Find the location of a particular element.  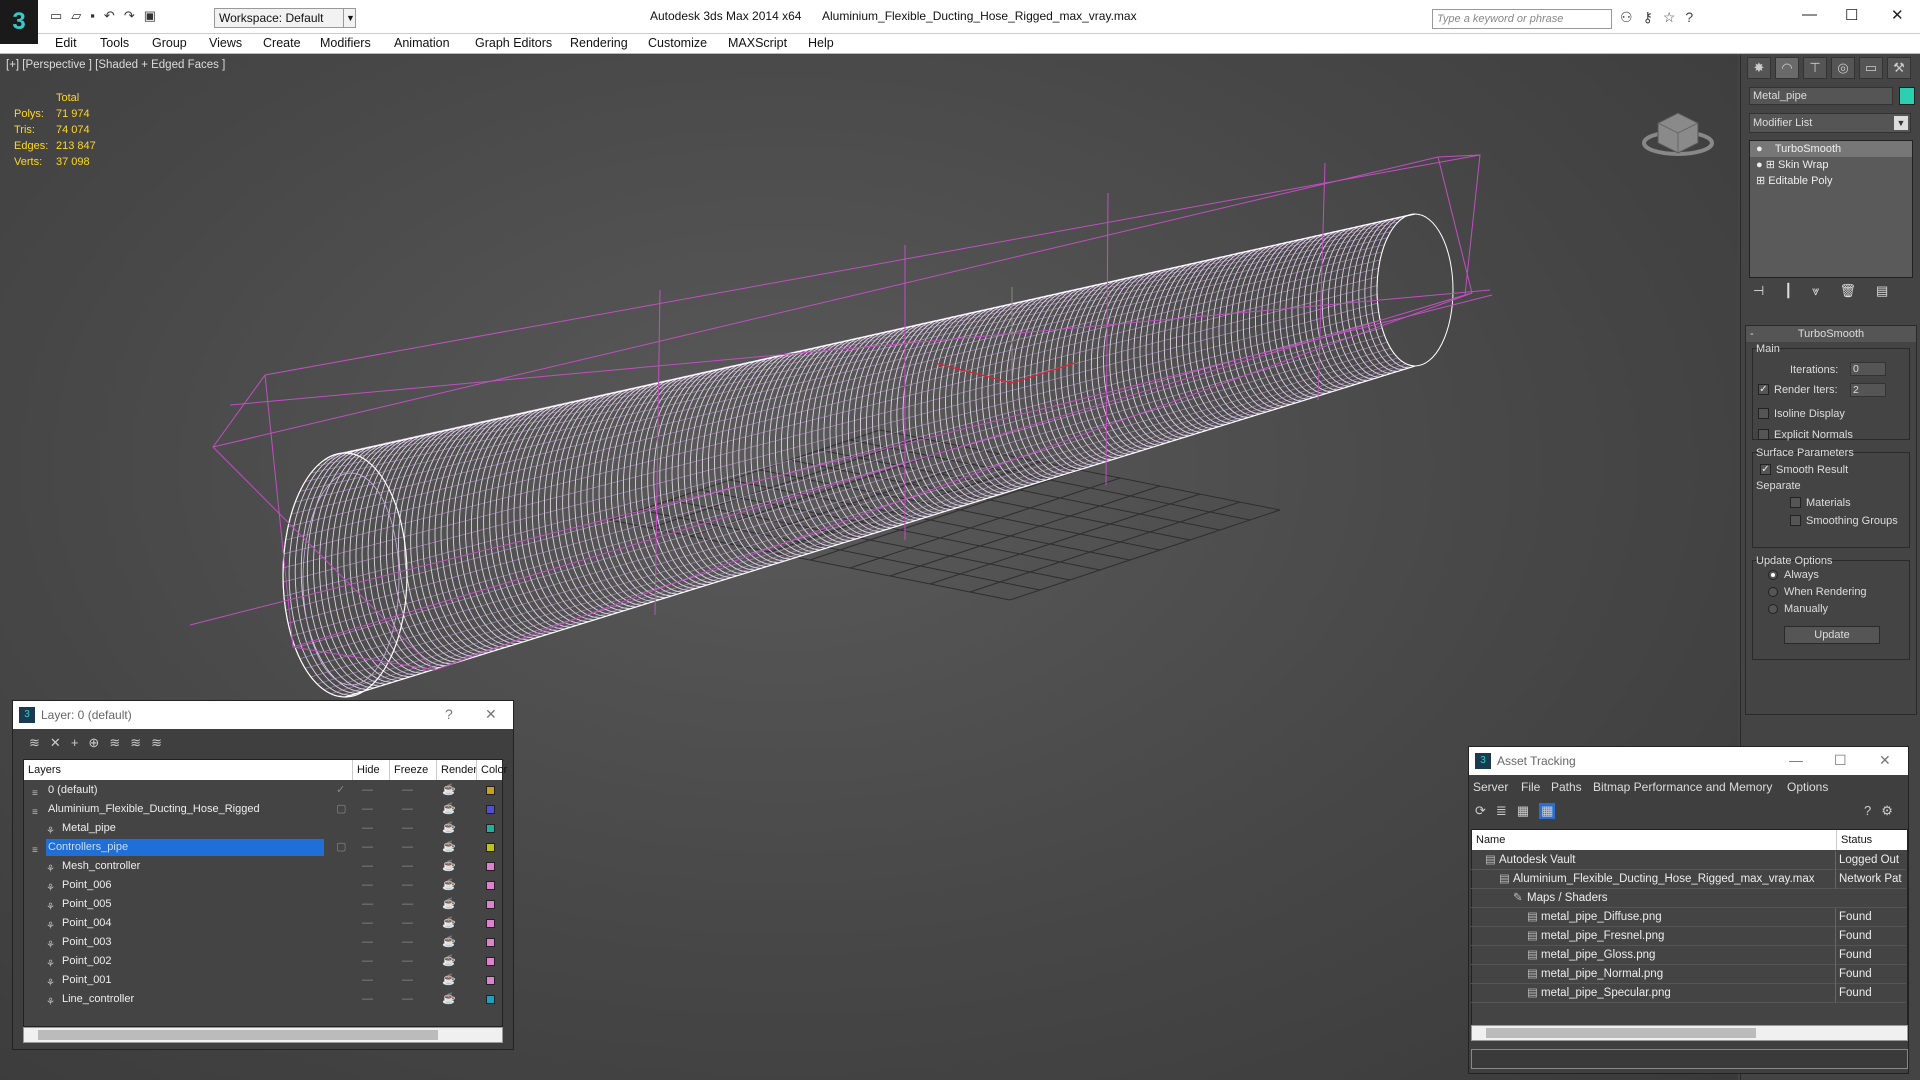

layer-row: ⚘ Point_001— — ☕ is located at coordinates (264, 980).